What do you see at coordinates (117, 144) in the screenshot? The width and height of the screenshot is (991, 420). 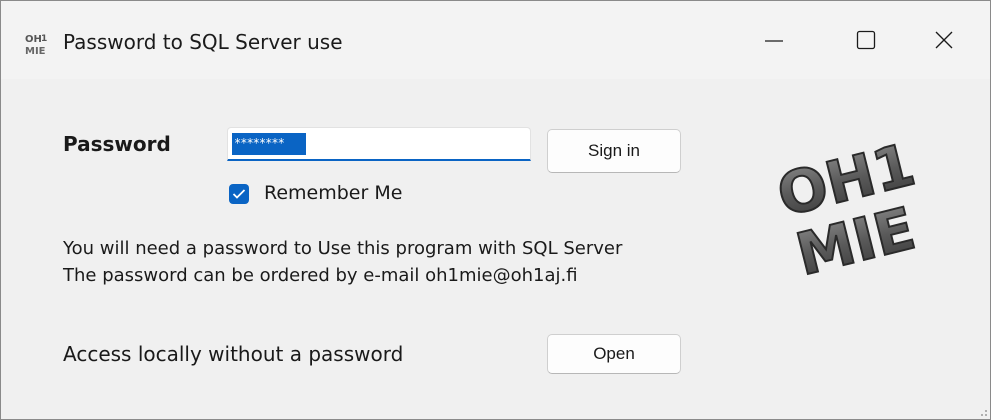 I see `password-label: Password` at bounding box center [117, 144].